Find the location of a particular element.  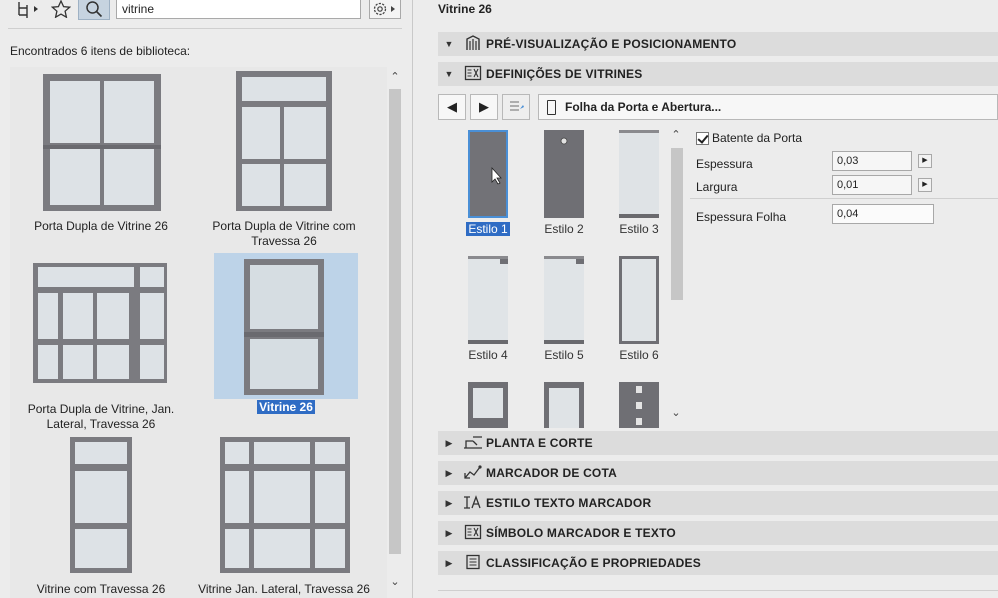

section-title: SÍMBOLO MARCADOR E TEXTO is located at coordinates (581, 533).